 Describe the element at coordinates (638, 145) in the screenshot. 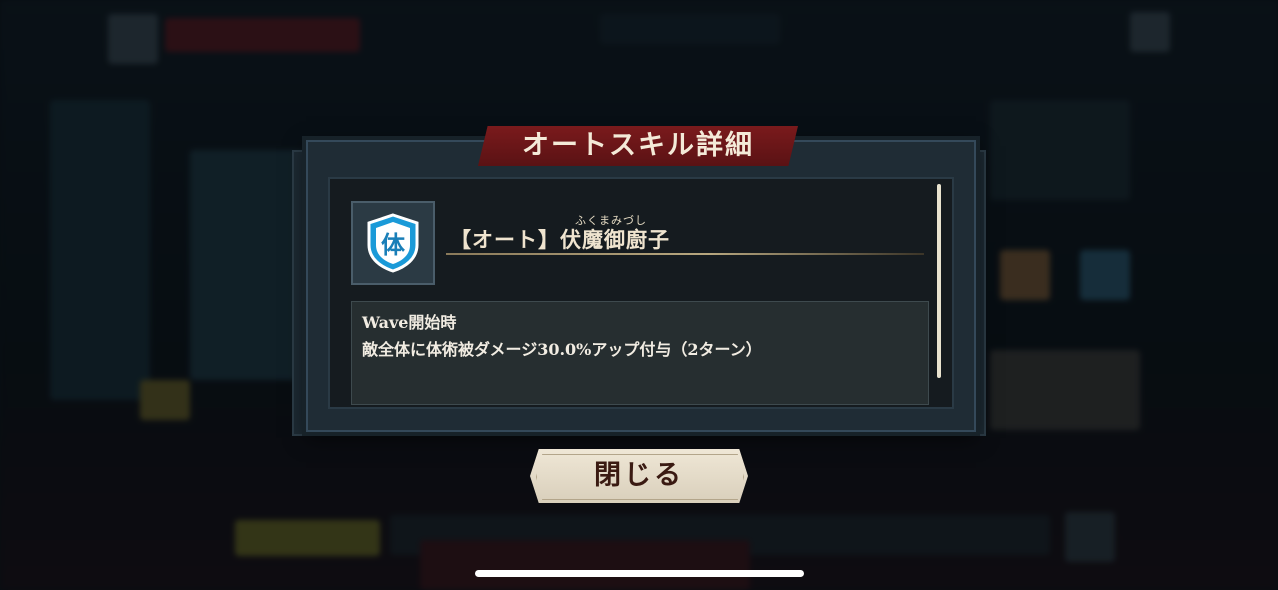

I see `dialog-title: オートスキル詳細` at that location.